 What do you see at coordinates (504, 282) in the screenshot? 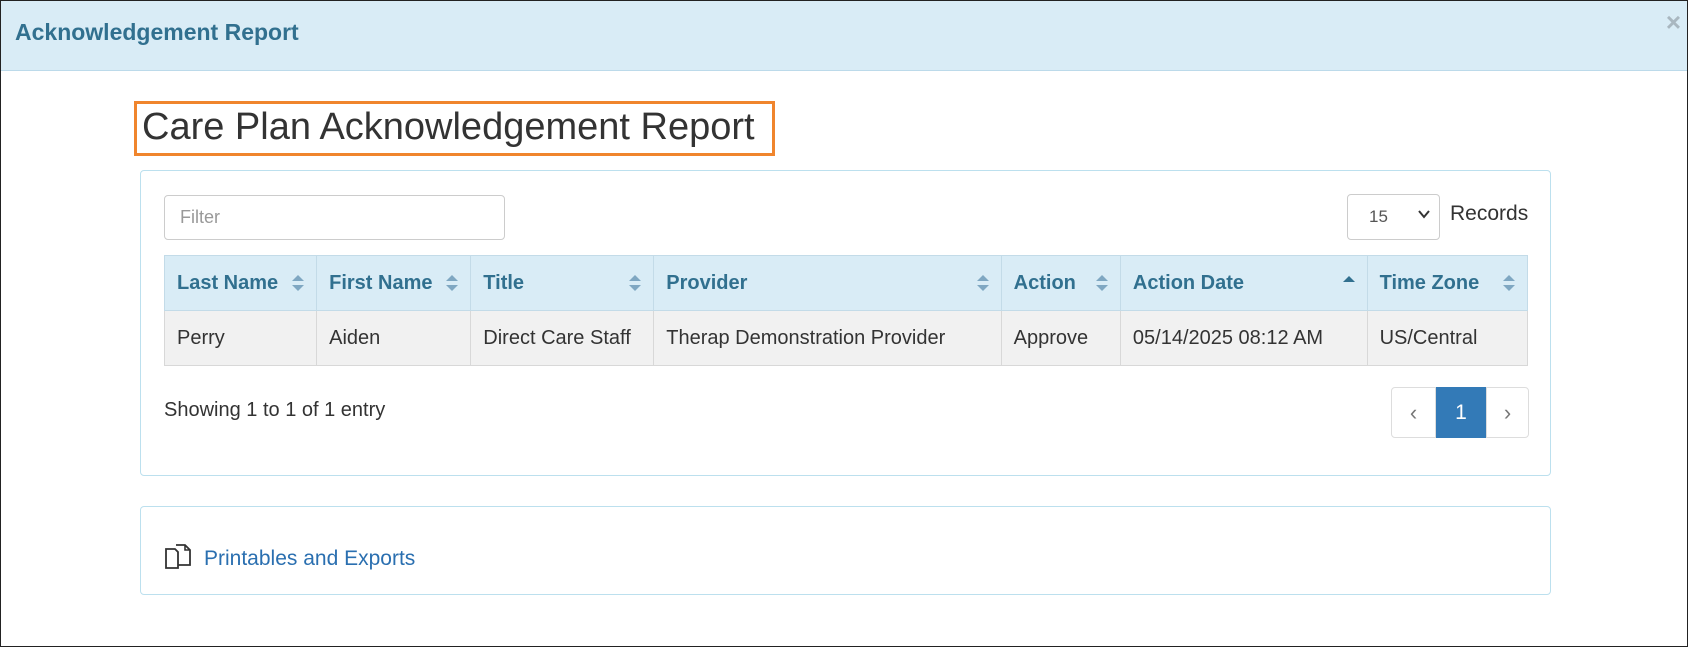
I see `column-header-label: Title` at bounding box center [504, 282].